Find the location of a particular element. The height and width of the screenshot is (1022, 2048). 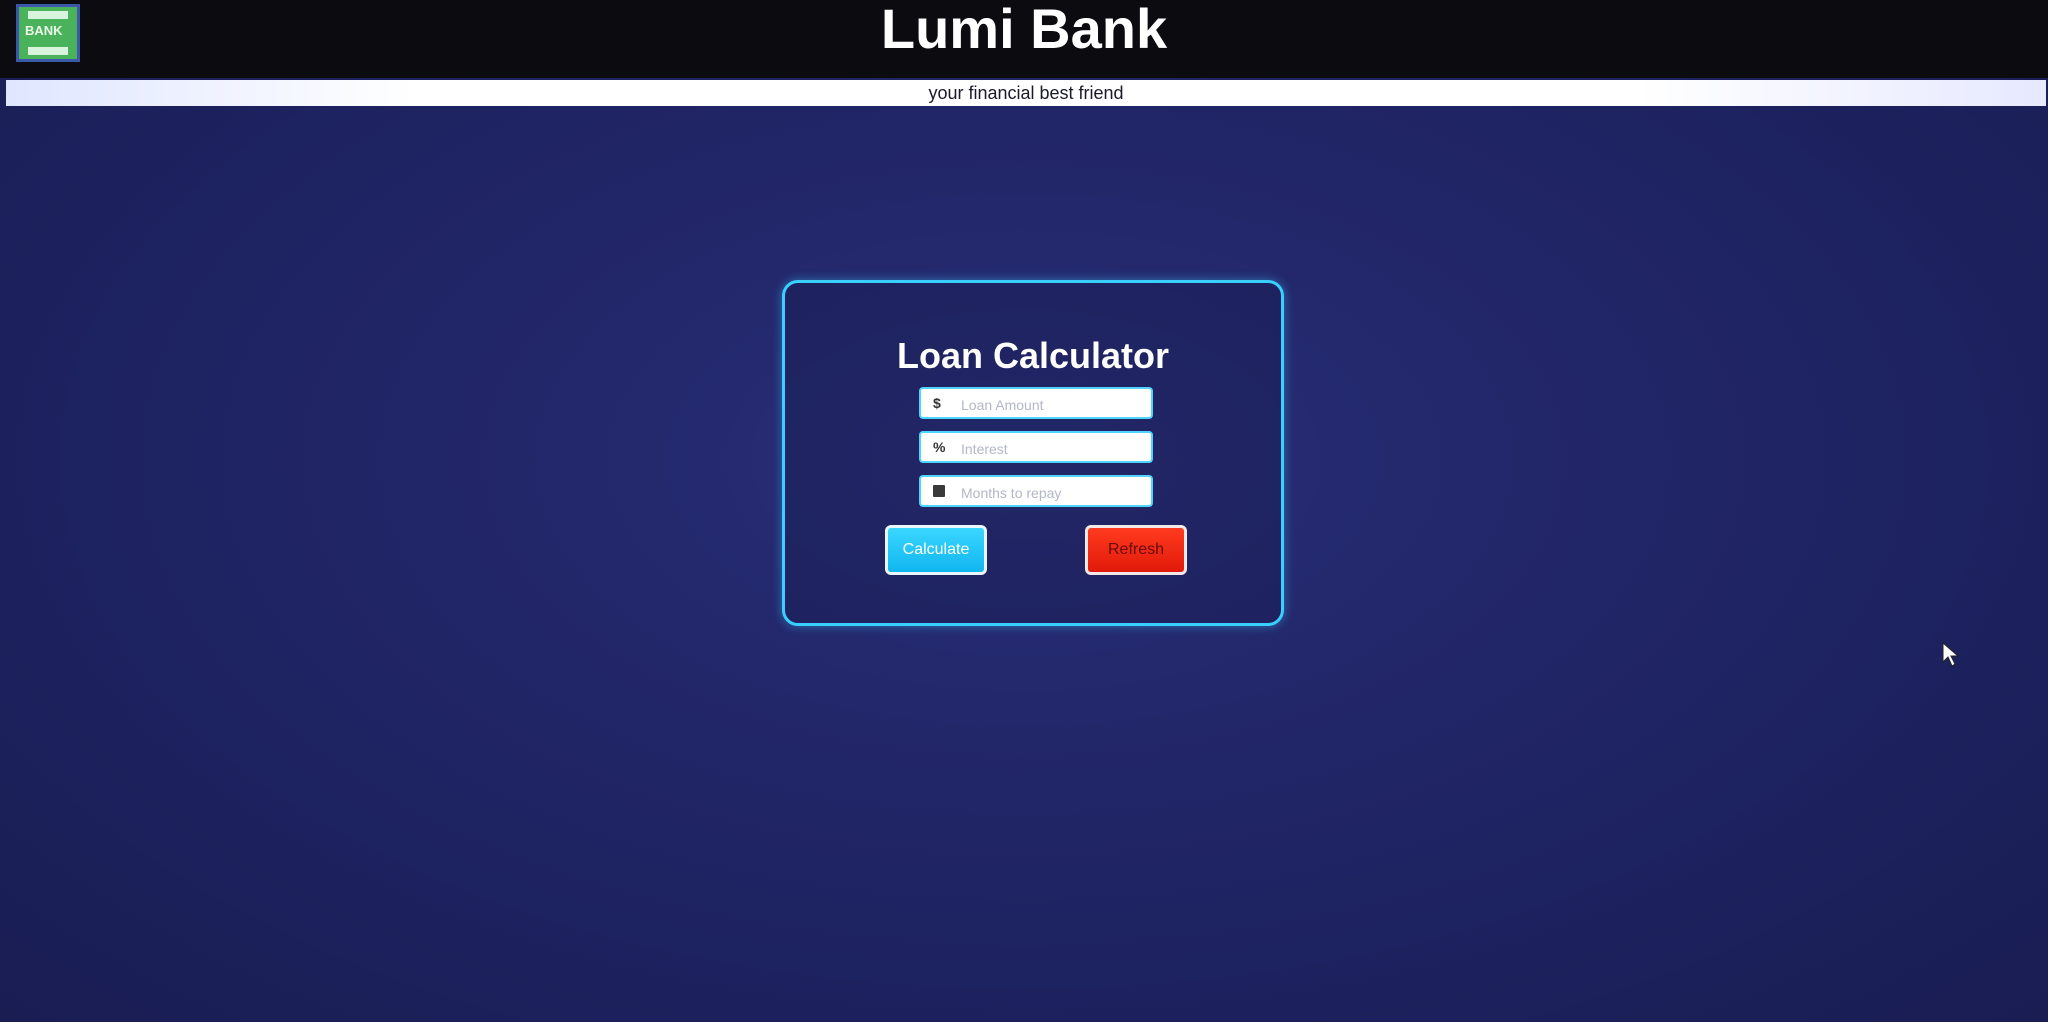

tagline: your financial best friend is located at coordinates (1026, 93).